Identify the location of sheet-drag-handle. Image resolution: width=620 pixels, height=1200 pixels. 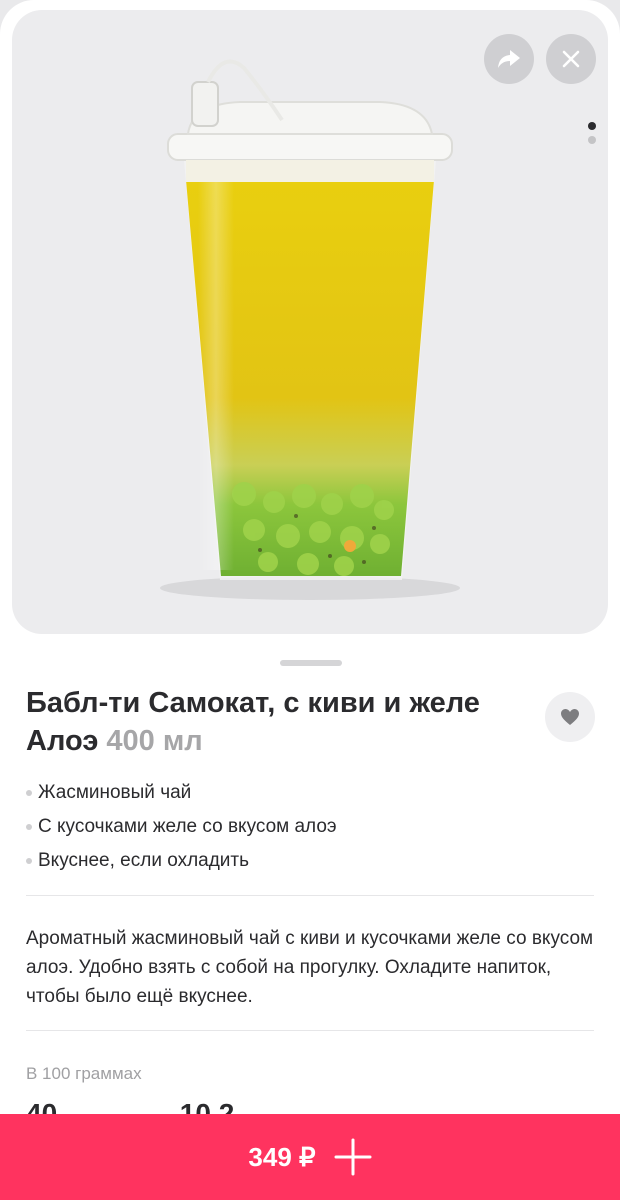
(311, 663).